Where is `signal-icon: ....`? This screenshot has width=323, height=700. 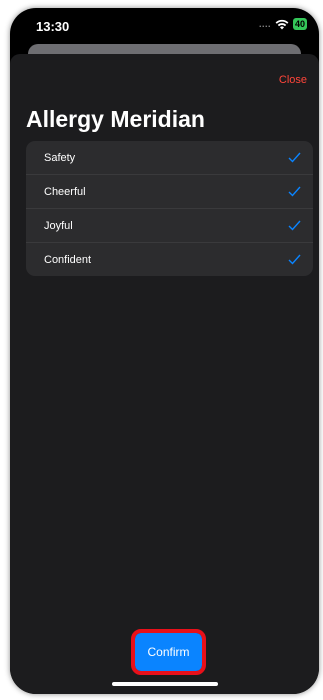
signal-icon: .... is located at coordinates (264, 24).